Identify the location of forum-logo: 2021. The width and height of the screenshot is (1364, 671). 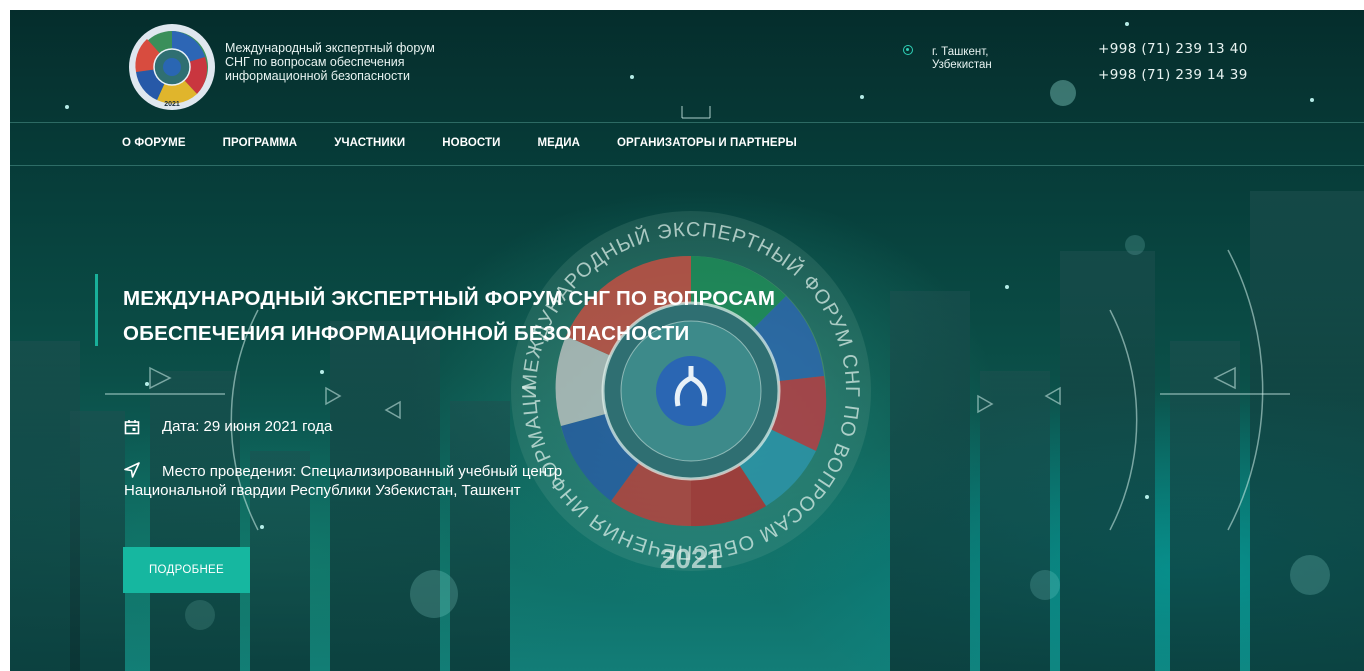
(172, 67).